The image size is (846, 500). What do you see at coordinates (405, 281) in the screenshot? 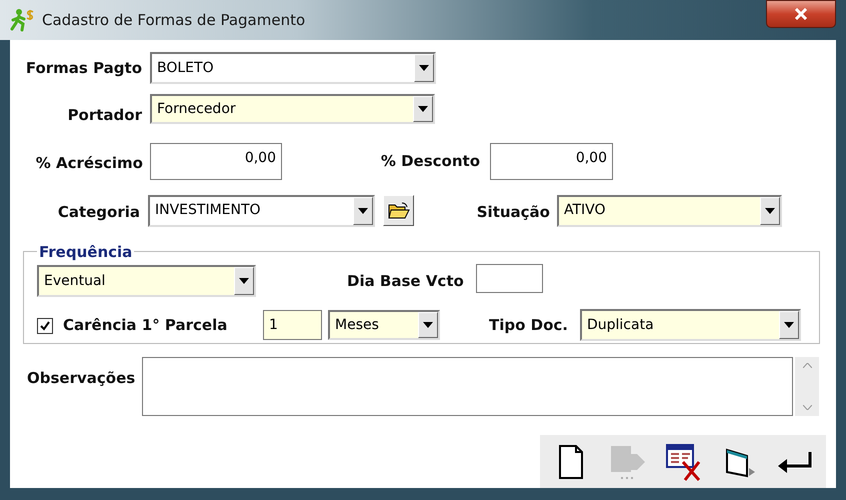
I see `field-label: Dia Base Vcto` at bounding box center [405, 281].